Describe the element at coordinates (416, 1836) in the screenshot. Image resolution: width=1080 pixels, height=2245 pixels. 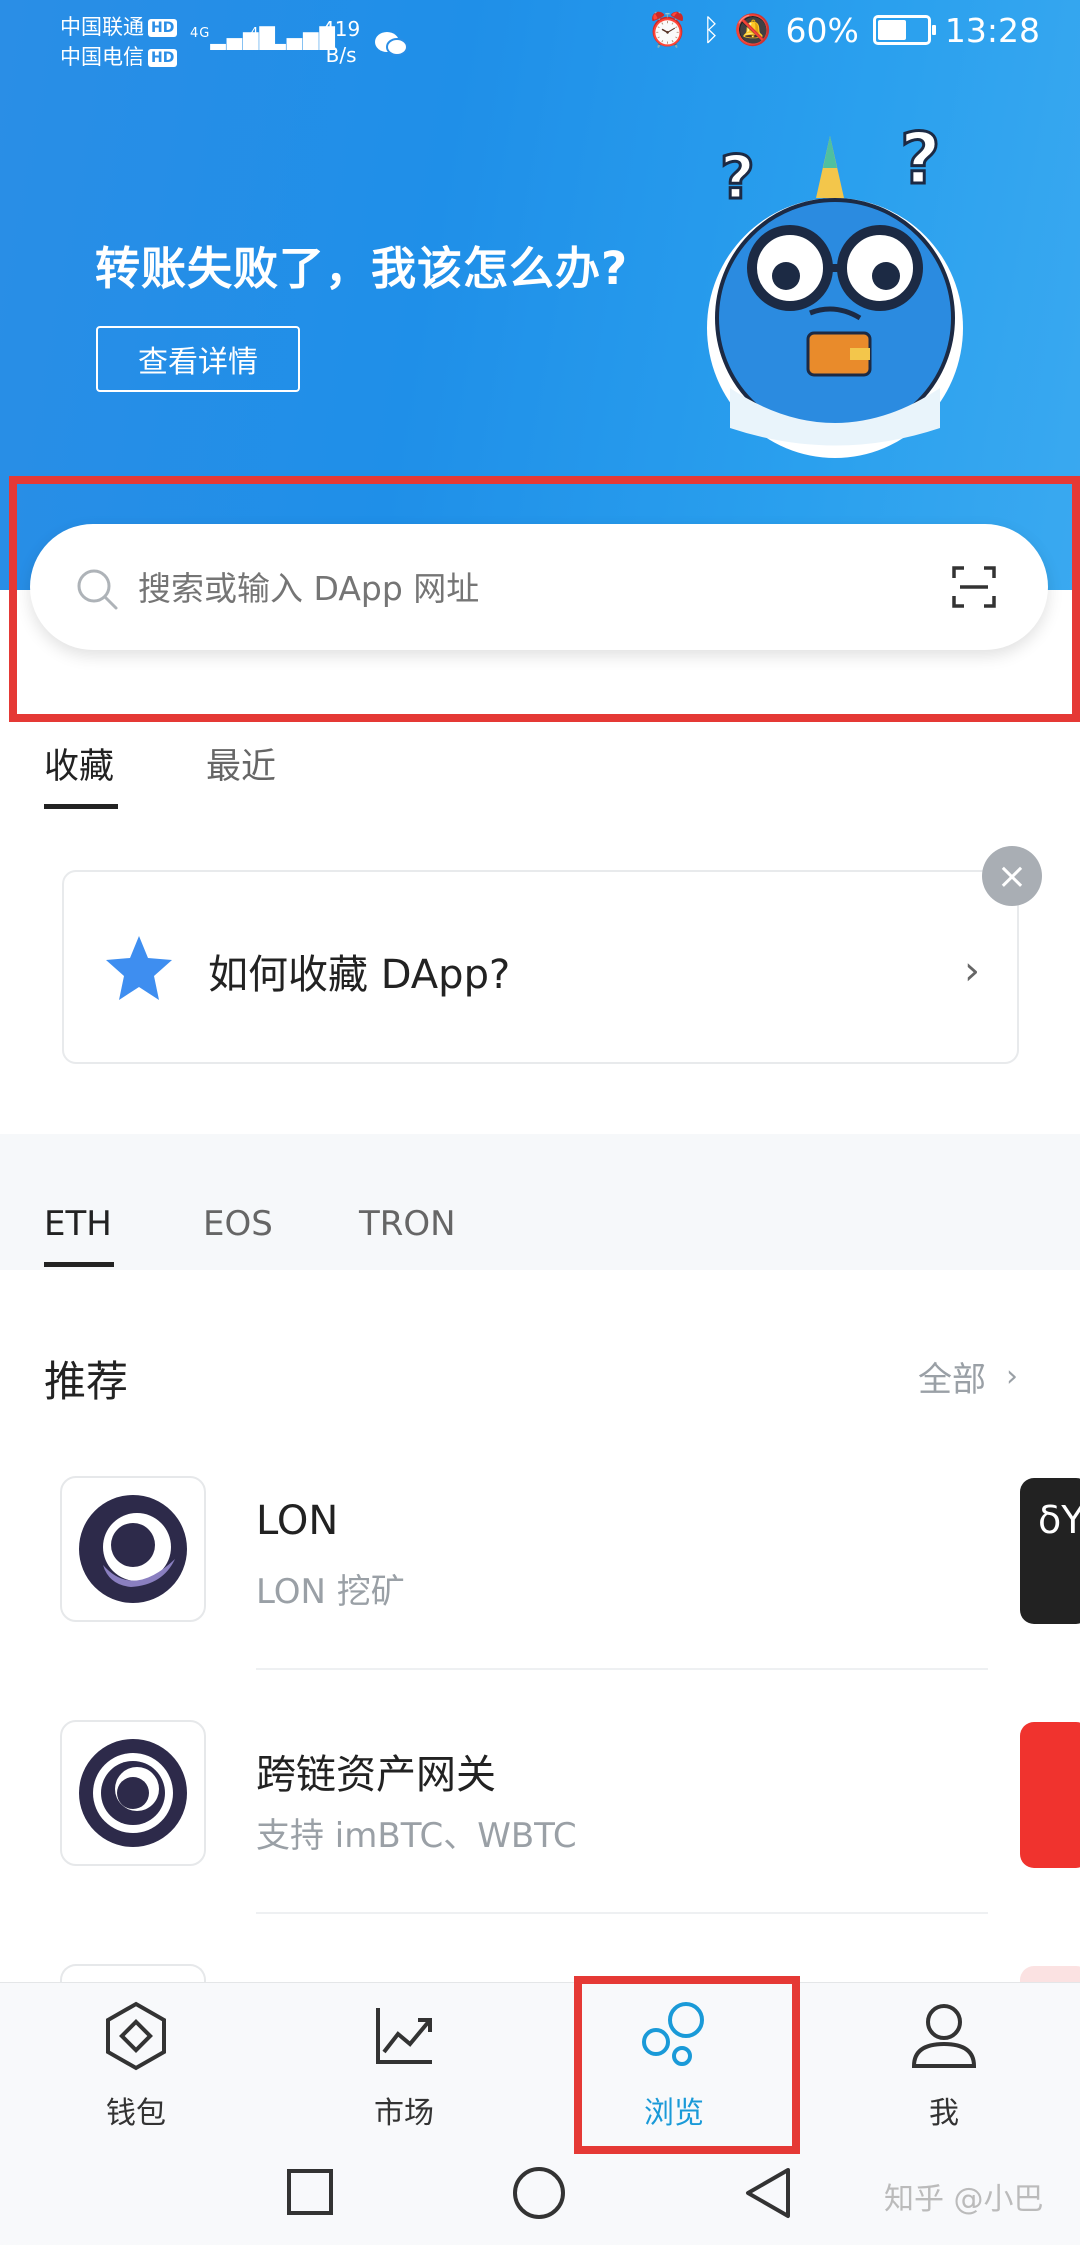
I see `app-desc: 支持 imBTC、WBTC` at that location.